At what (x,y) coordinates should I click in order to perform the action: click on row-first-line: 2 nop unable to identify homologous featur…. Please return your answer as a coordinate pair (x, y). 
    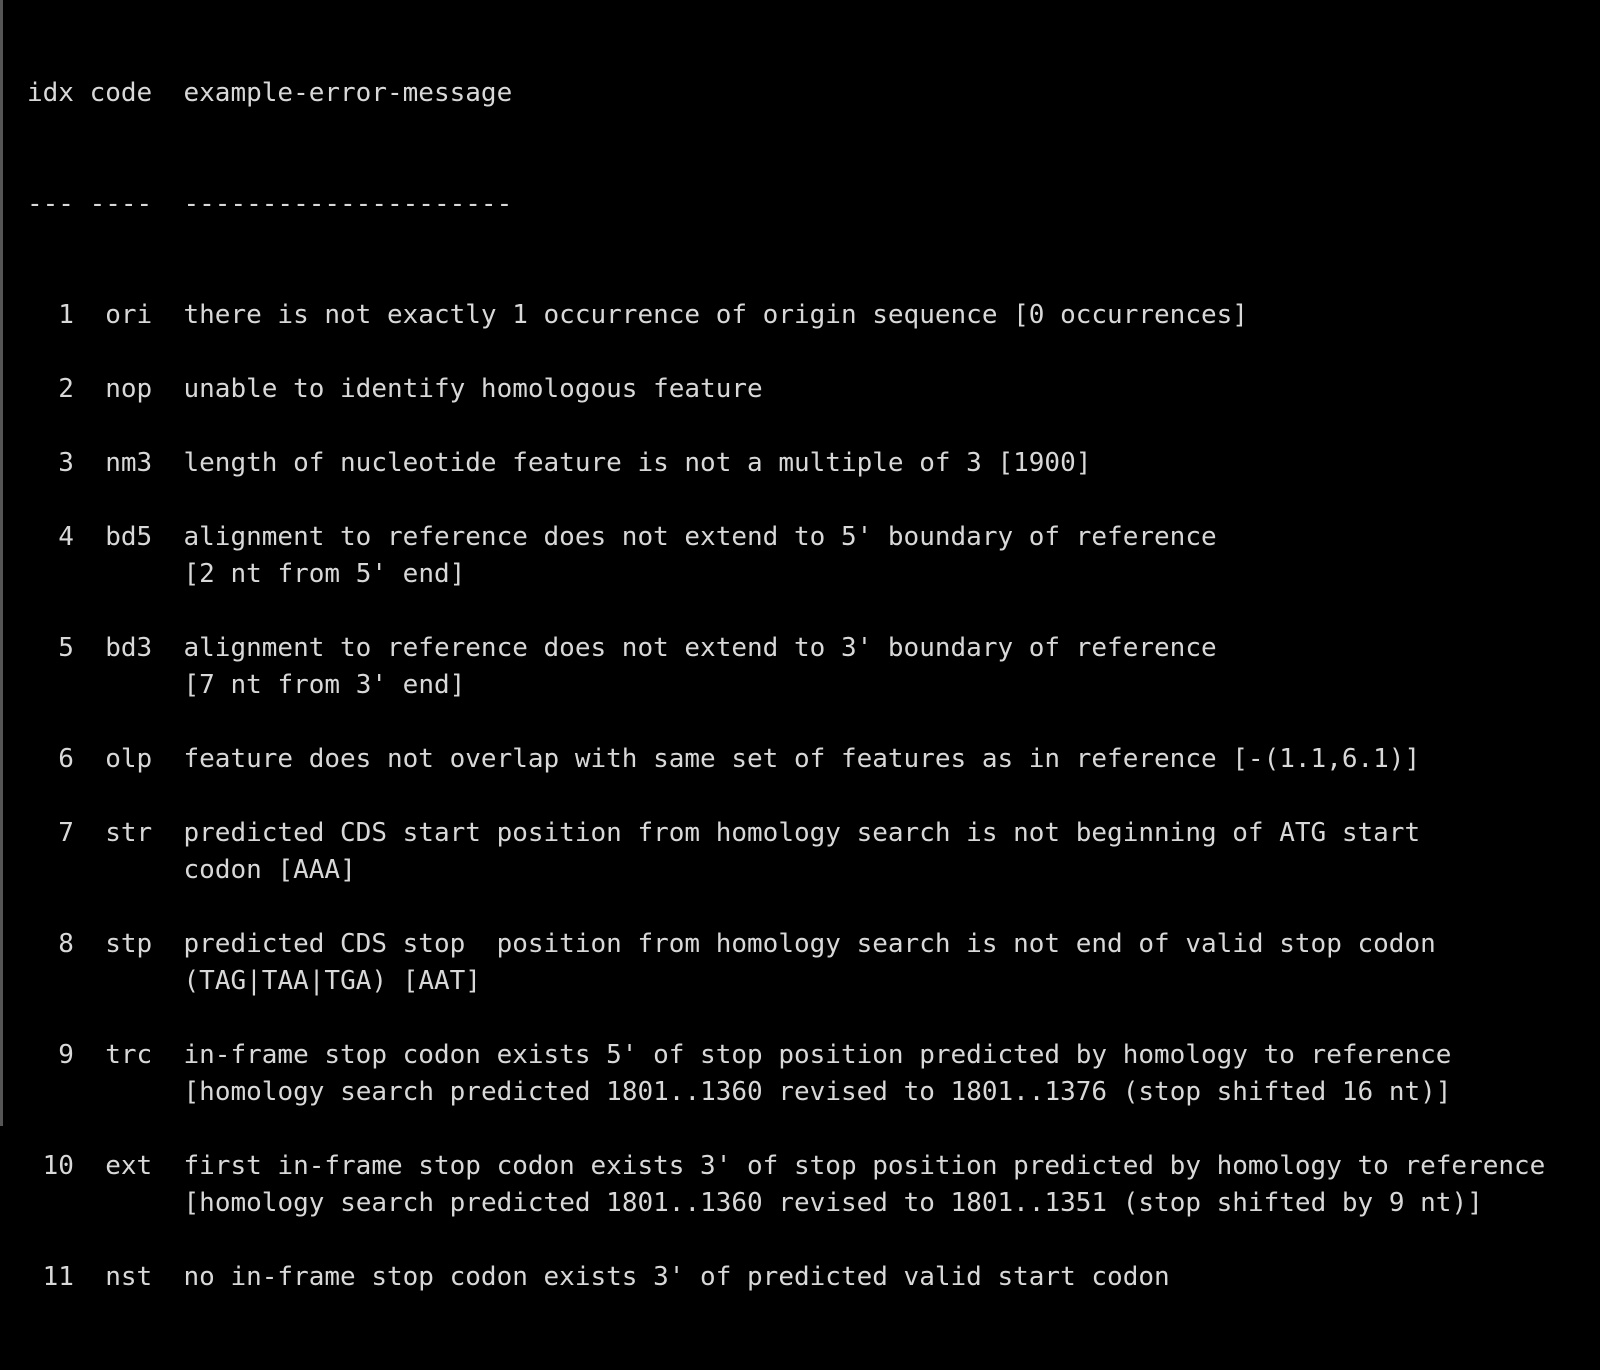
    Looking at the image, I should click on (813, 389).